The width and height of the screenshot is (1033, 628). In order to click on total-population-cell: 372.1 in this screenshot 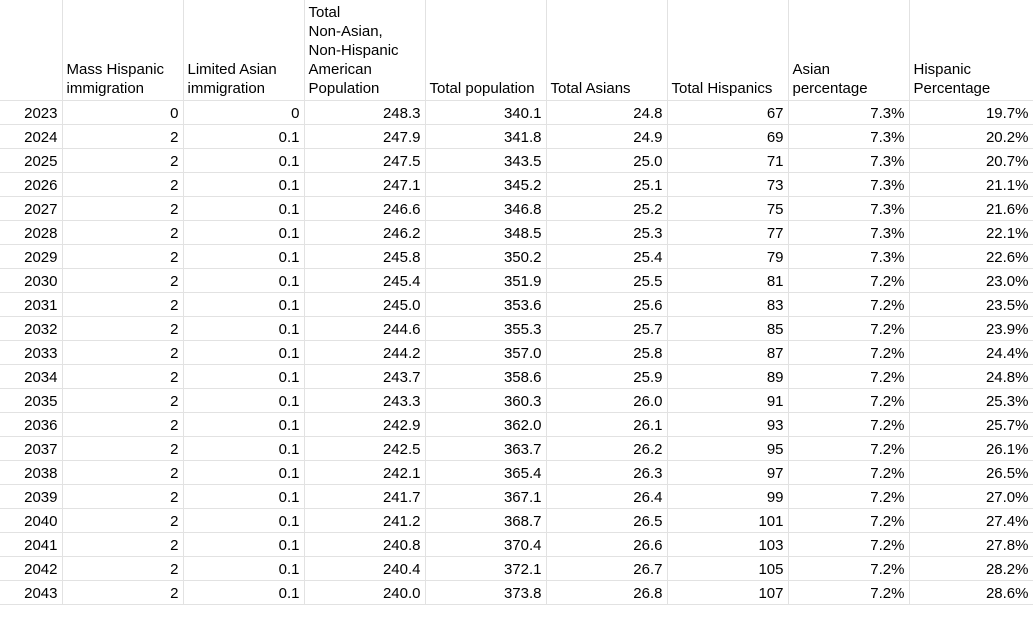, I will do `click(486, 568)`.